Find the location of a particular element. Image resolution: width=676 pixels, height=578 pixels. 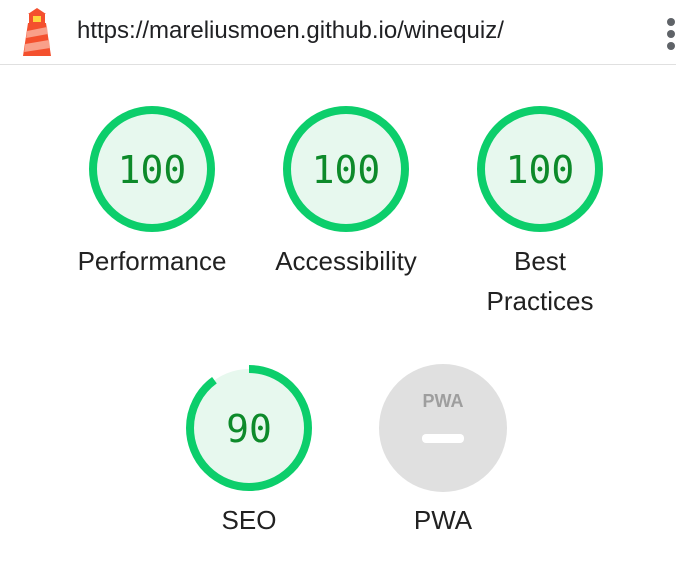

header-bar: https://mareliusmoen.github.io/winequiz/ is located at coordinates (338, 32).